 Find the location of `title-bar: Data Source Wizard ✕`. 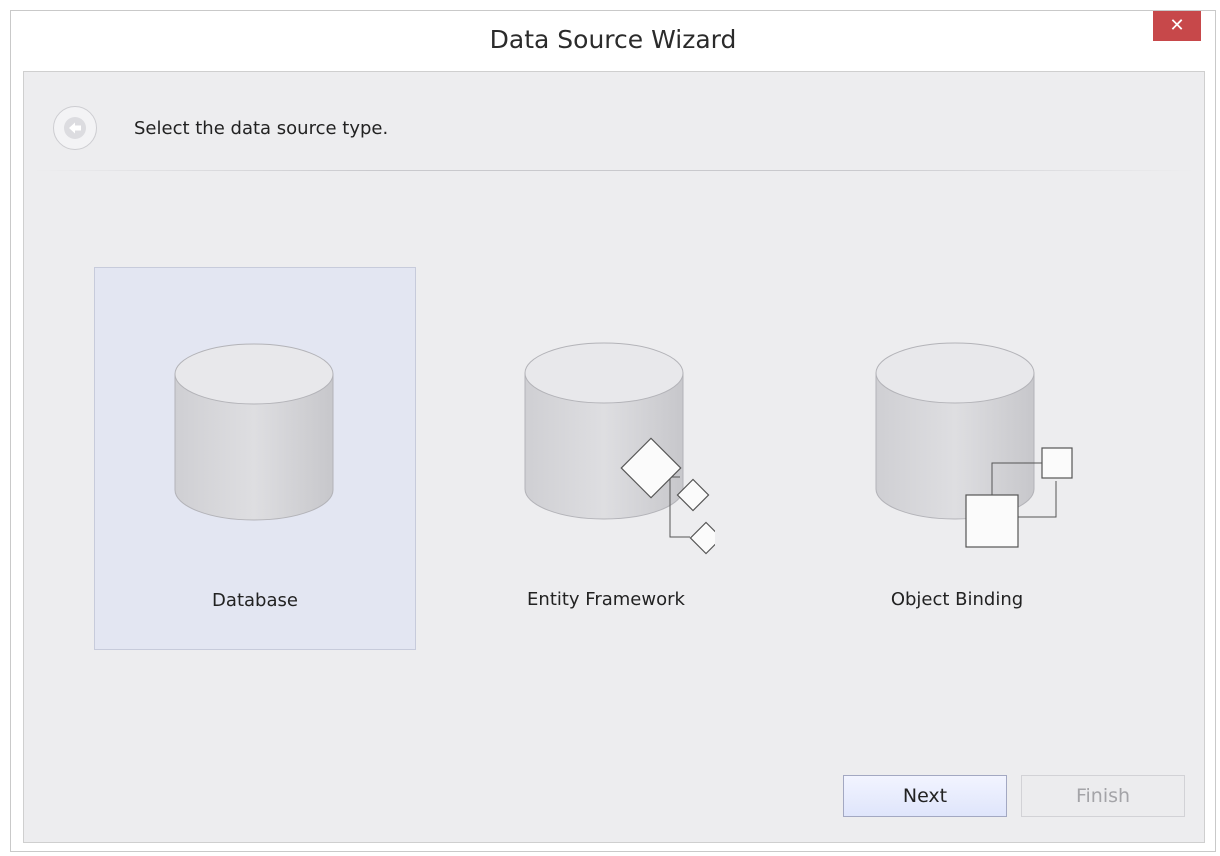

title-bar: Data Source Wizard ✕ is located at coordinates (613, 41).